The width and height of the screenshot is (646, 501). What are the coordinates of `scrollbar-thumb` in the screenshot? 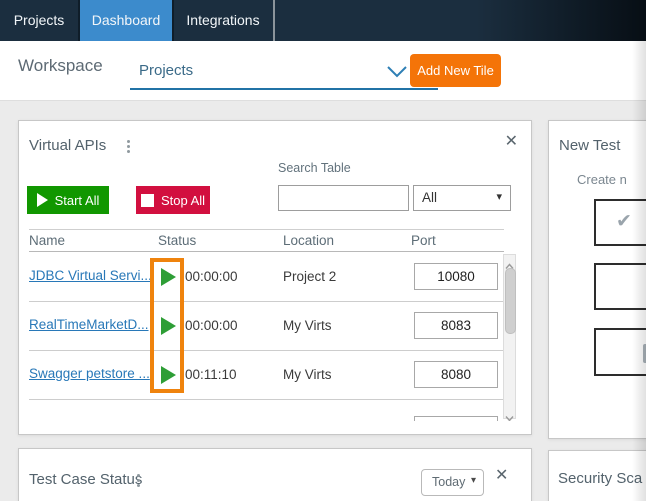 It's located at (510, 301).